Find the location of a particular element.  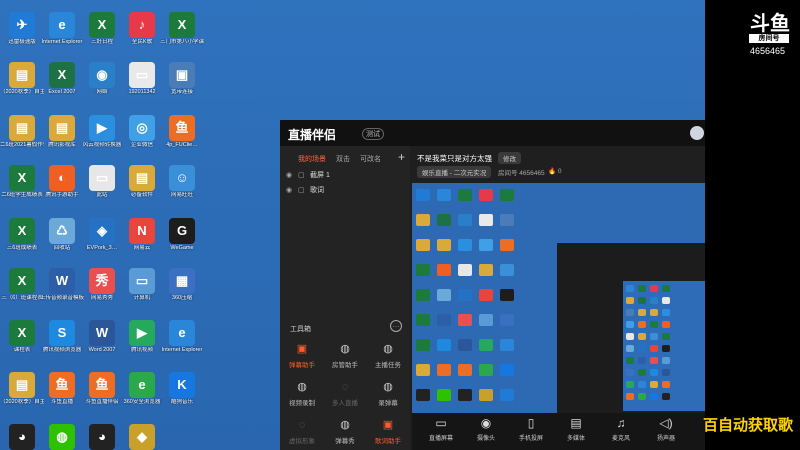

desktop-icon: X三门市第八小学课外学习 is located at coordinates (182, 28).